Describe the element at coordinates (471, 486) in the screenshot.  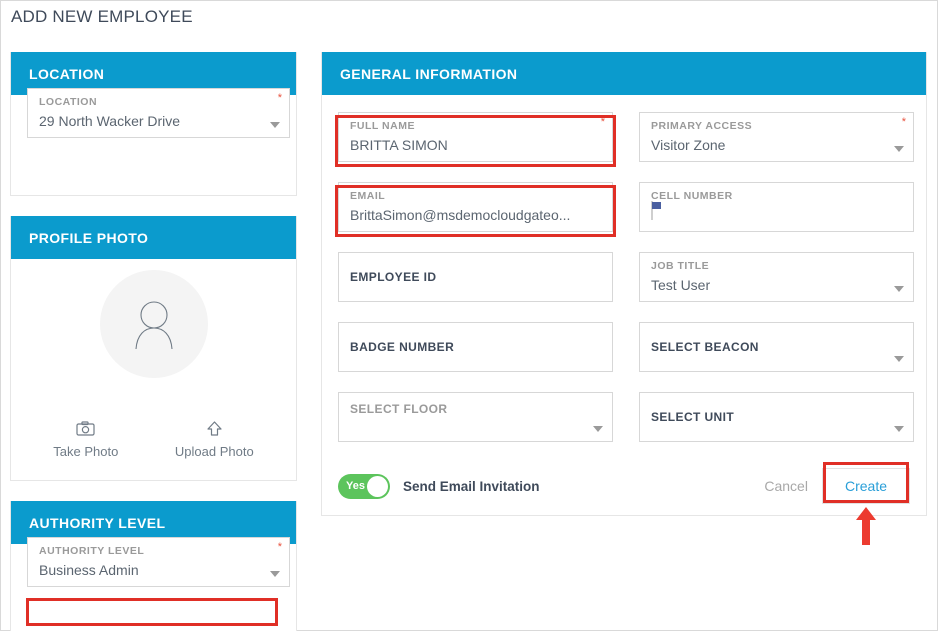
I see `send-email-invitation-label: Send Email Invitation` at that location.